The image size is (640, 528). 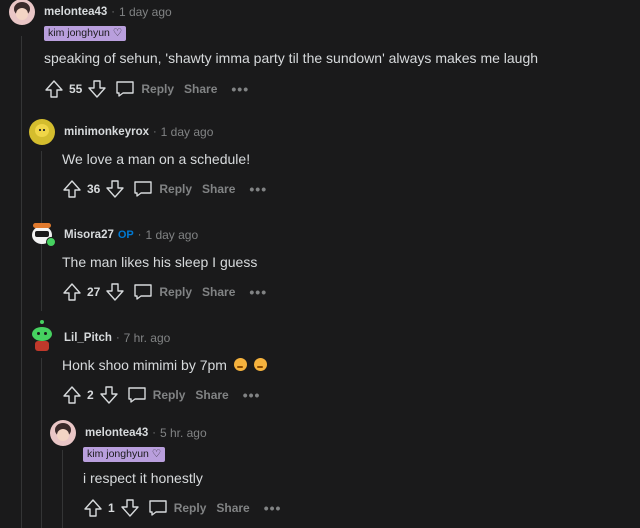 What do you see at coordinates (147, 338) in the screenshot?
I see `comment-time: 7 hr. ago` at bounding box center [147, 338].